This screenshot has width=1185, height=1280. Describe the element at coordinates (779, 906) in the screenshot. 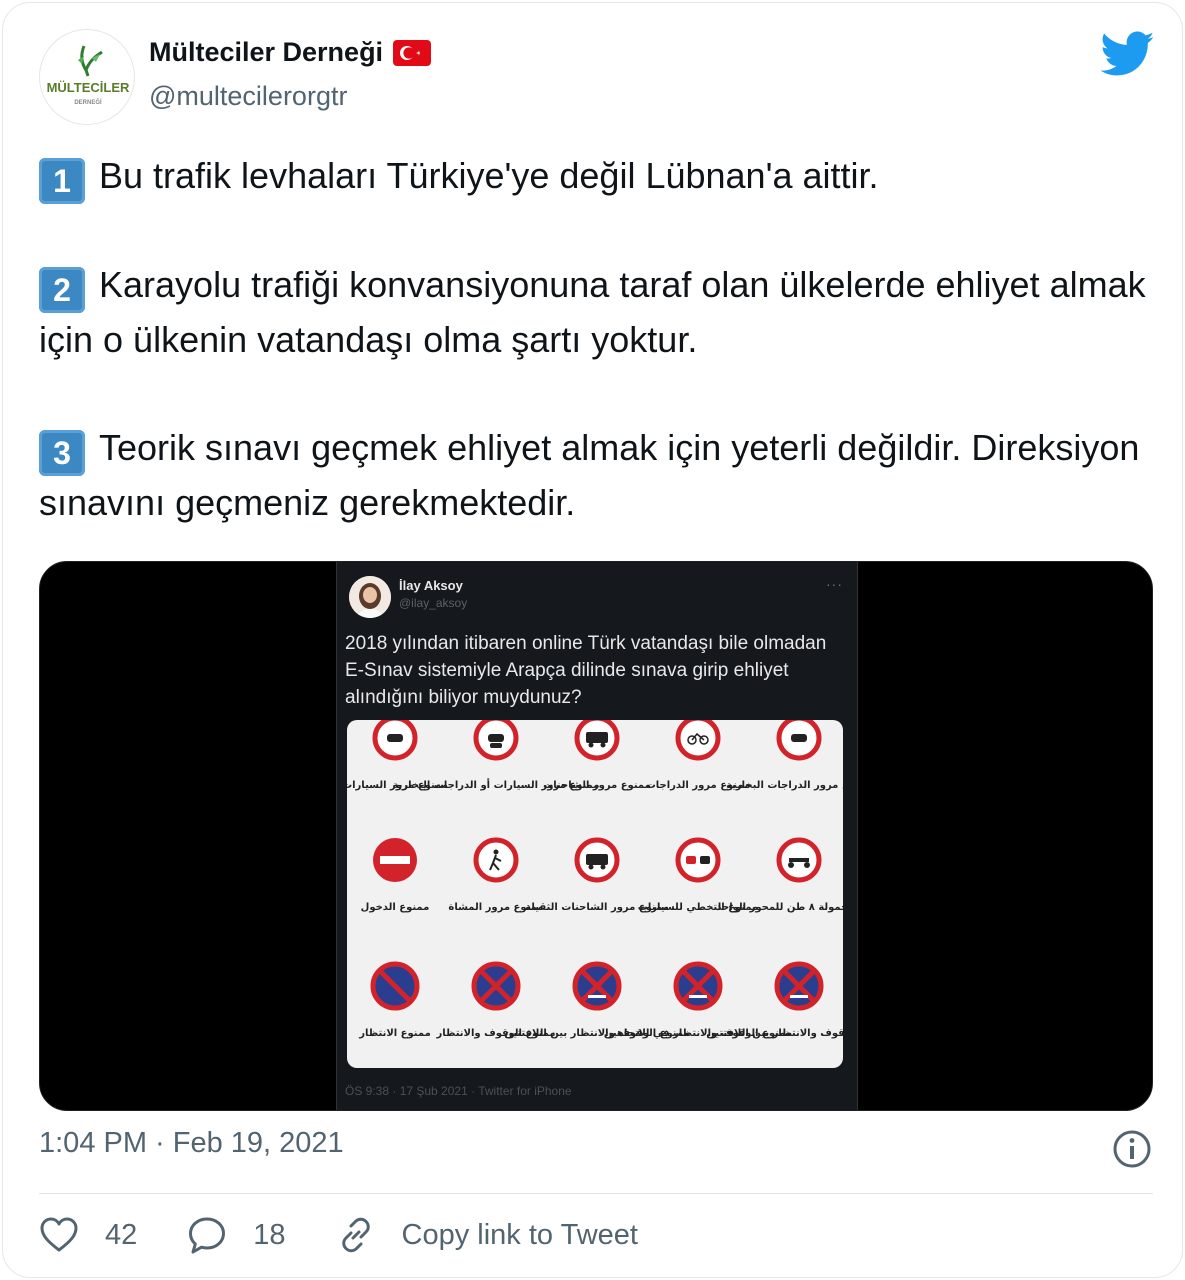

I see `traffic-sign-label: أقصى حمولة ٨ طن للمحور الواحد` at that location.